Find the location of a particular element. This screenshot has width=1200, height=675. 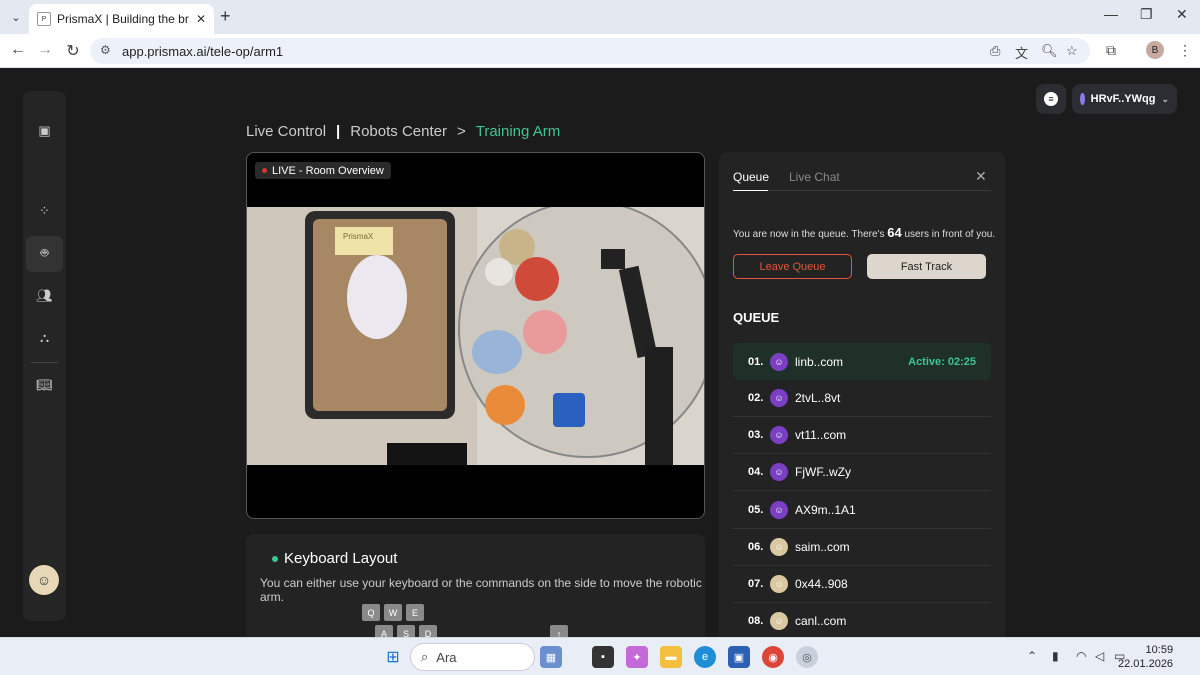

key-arrow-up: ↑ is located at coordinates (559, 631).